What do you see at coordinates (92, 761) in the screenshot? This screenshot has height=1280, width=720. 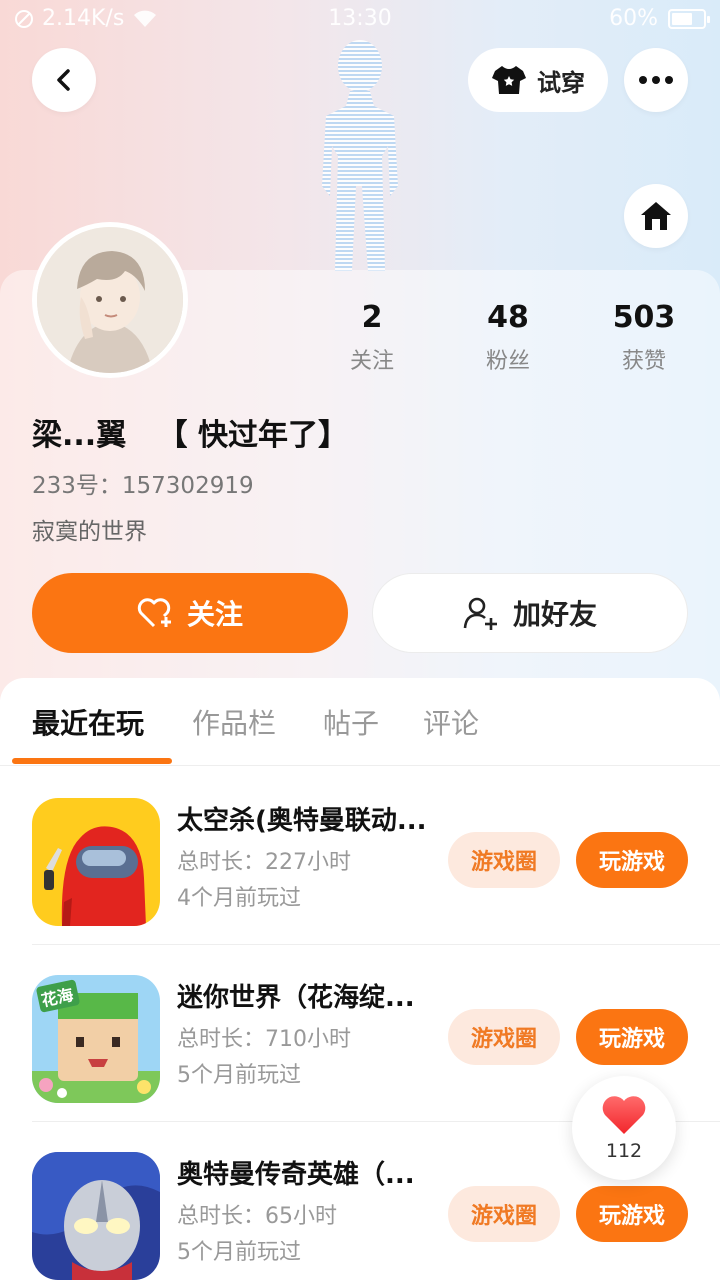 I see `active-tab-indicator` at bounding box center [92, 761].